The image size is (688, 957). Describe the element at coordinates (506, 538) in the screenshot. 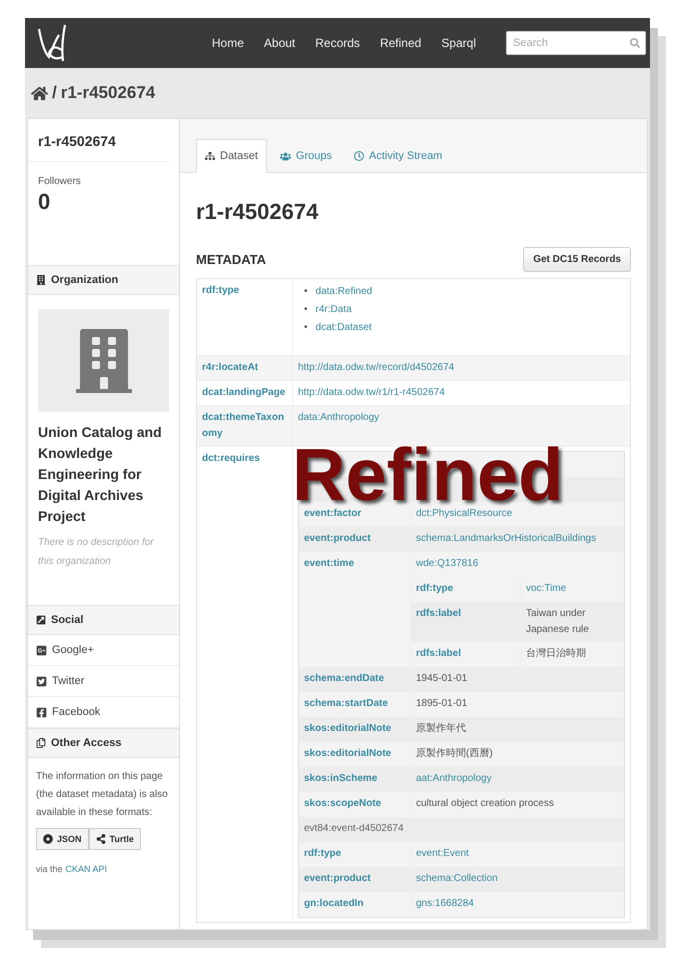

I see `value-link: schema:LandmarksOrHistoricalBuildings` at that location.